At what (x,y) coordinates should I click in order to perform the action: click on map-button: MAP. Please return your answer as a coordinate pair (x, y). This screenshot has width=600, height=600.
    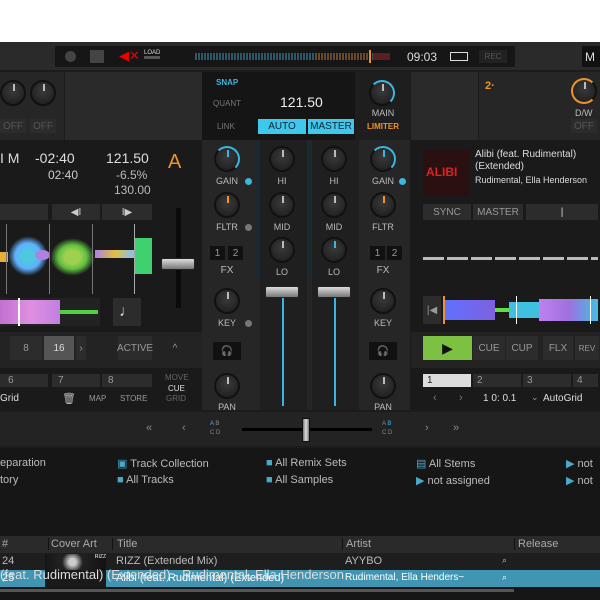
    Looking at the image, I should click on (97, 398).